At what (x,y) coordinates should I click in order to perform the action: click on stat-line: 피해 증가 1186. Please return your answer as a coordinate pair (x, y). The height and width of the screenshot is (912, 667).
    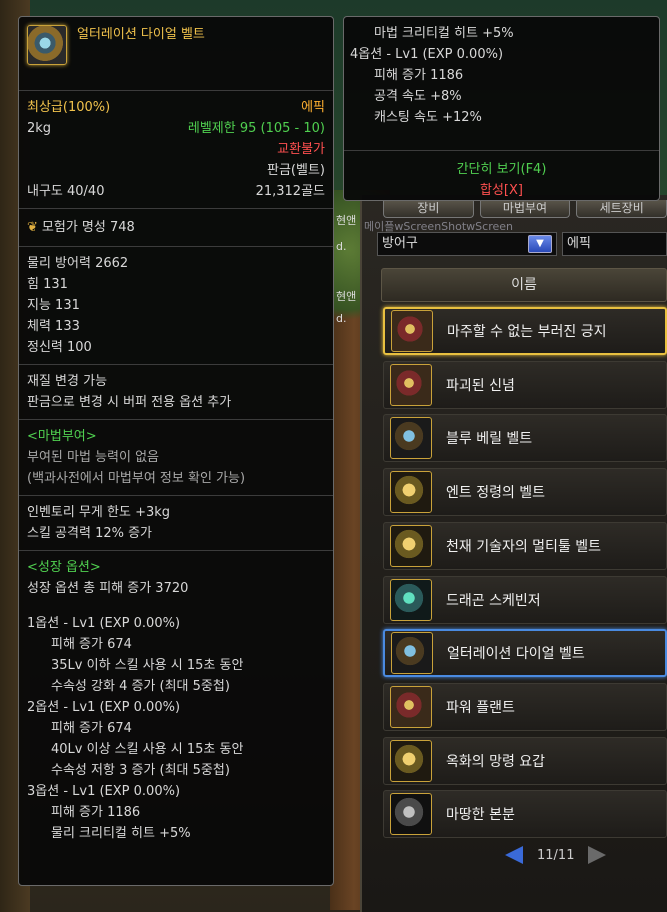
    Looking at the image, I should click on (419, 75).